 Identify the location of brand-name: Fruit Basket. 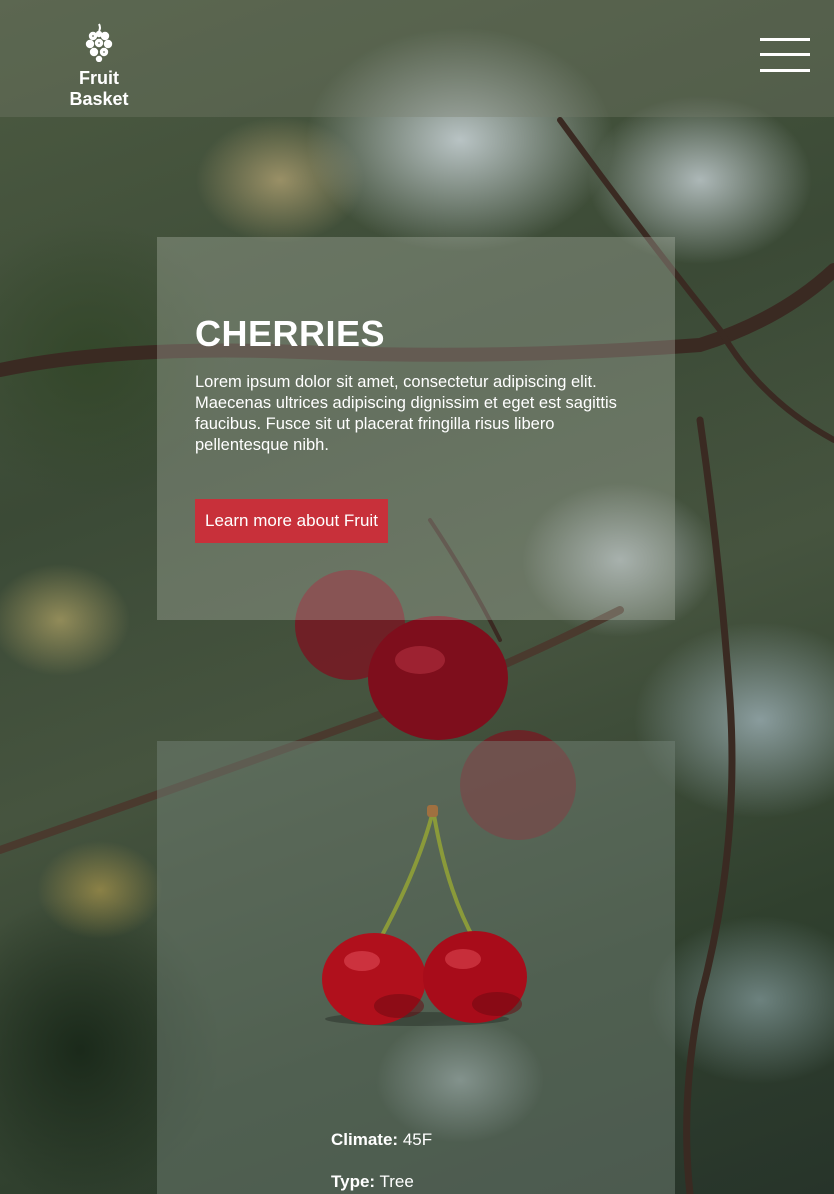
(99, 88).